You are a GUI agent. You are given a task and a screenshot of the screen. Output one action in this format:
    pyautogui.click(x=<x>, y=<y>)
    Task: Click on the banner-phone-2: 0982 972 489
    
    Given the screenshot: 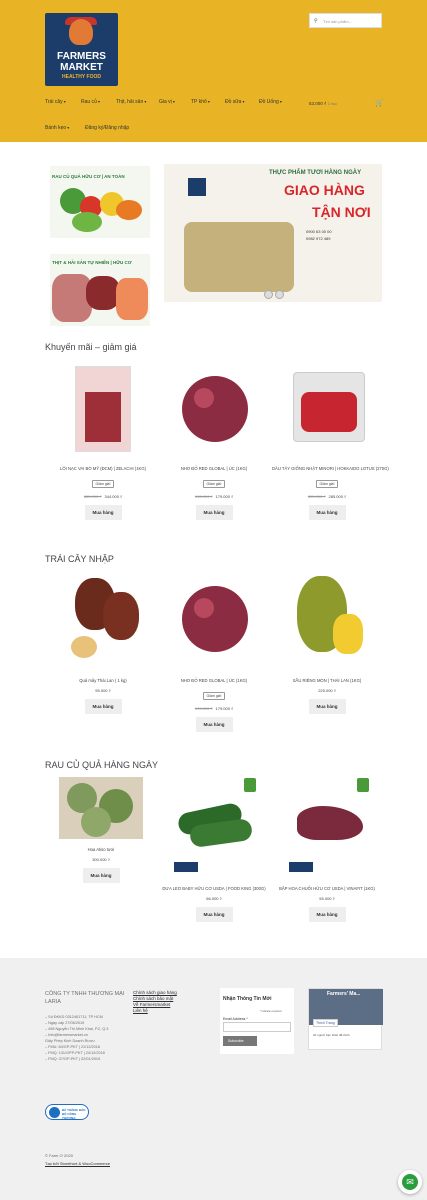 What is the action you would take?
    pyautogui.click(x=318, y=238)
    